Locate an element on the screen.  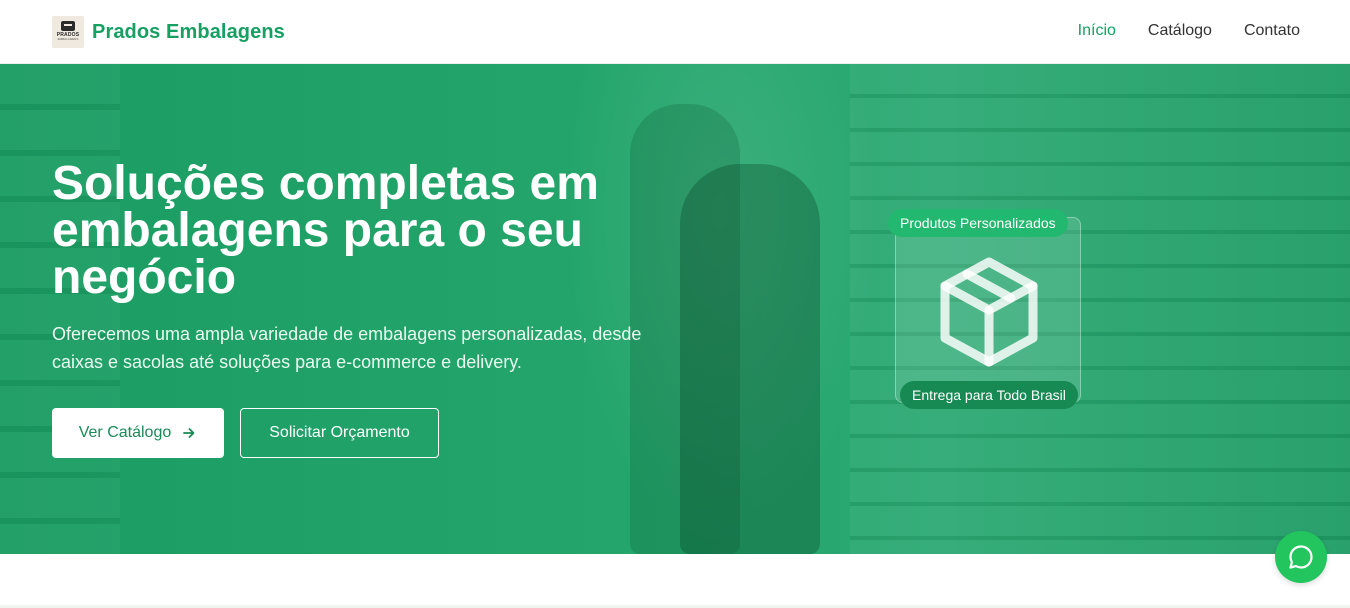
logo-subtext: EMBALAGENS is located at coordinates (68, 39).